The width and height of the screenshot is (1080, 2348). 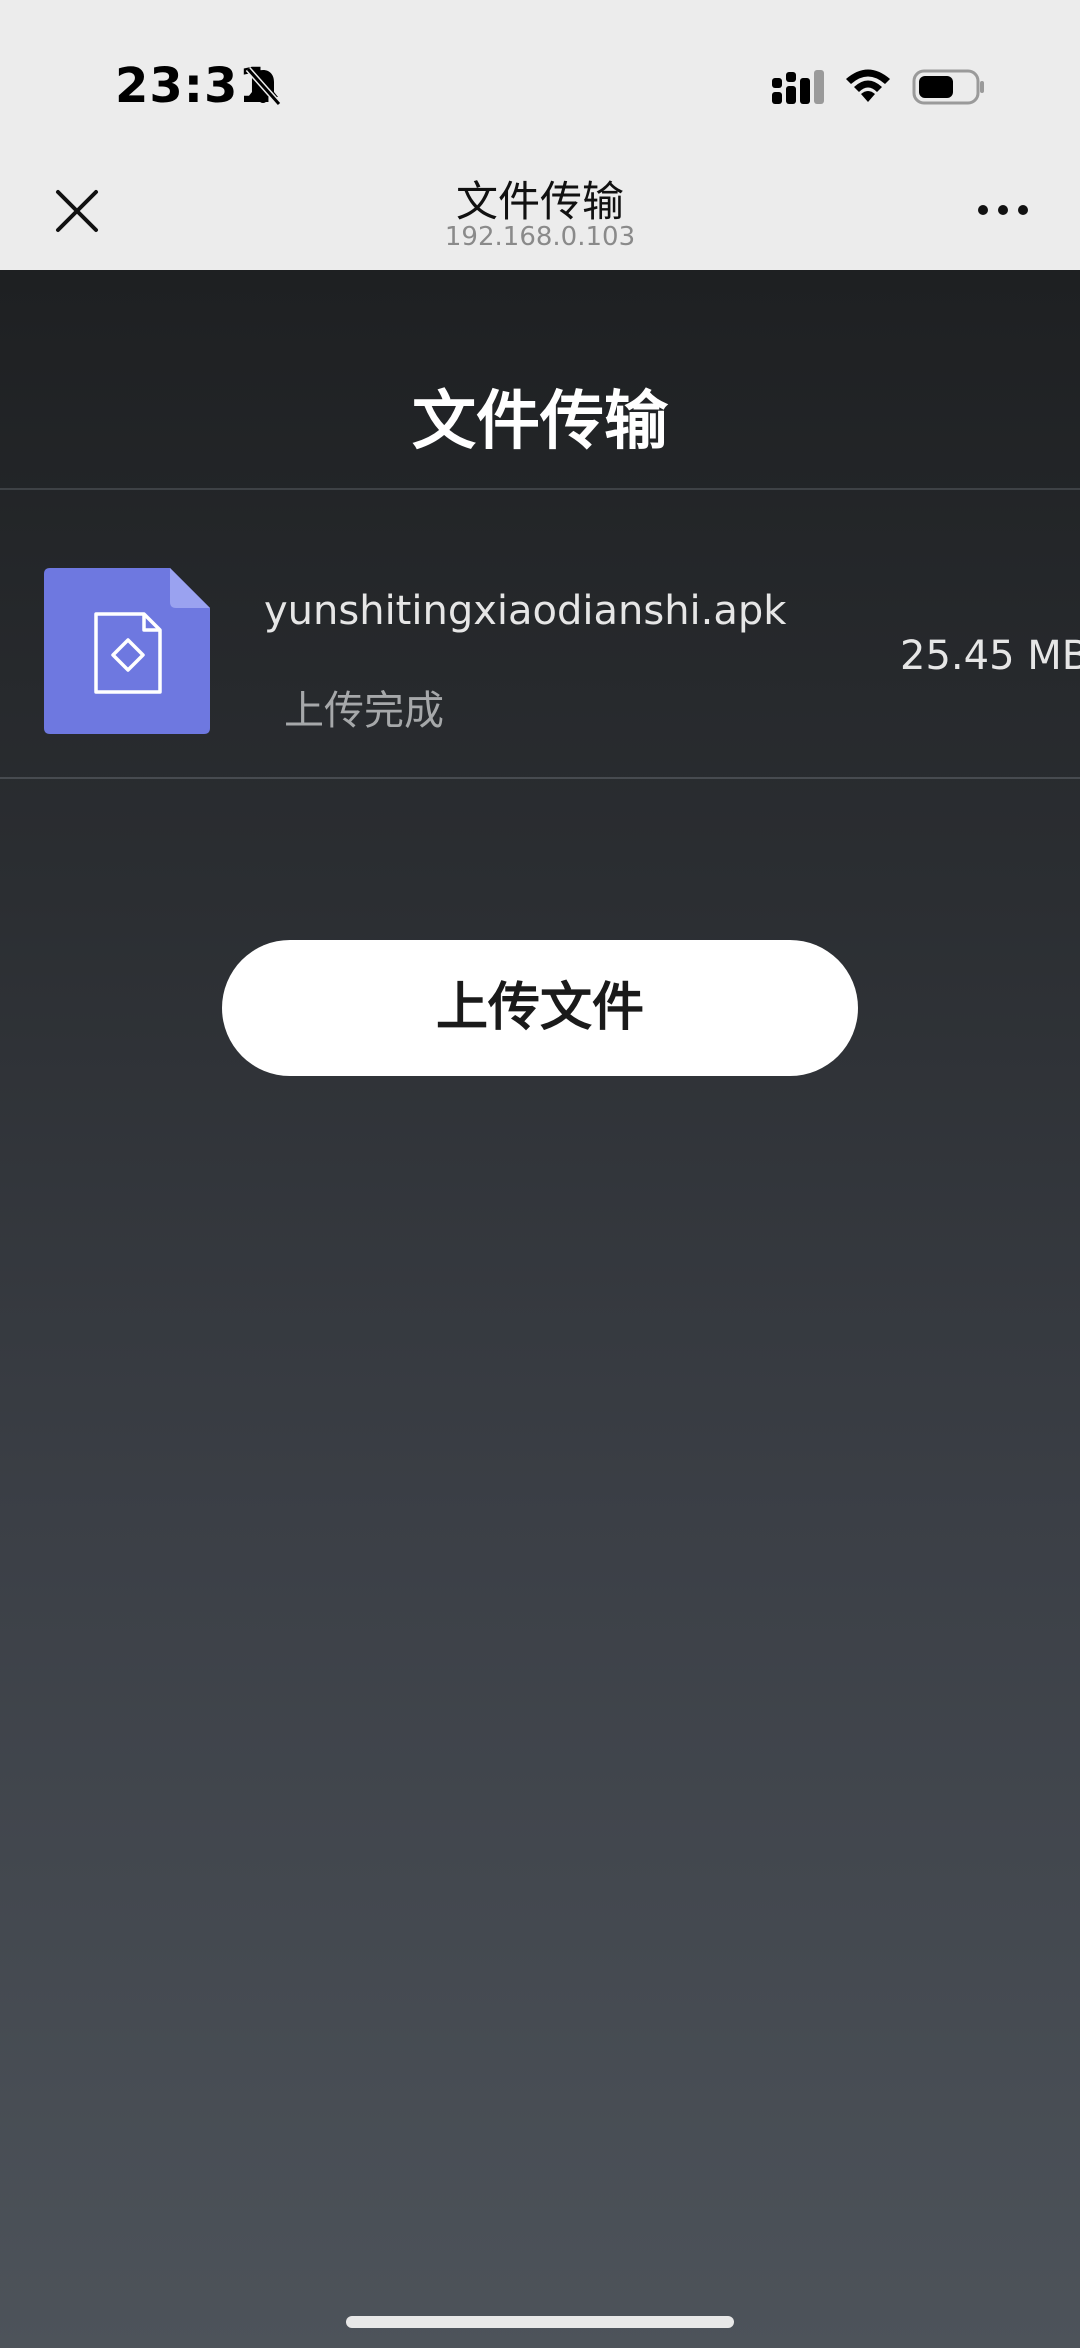 I want to click on nav-bar: 文件传输 192.168.0.103, so click(x=540, y=210).